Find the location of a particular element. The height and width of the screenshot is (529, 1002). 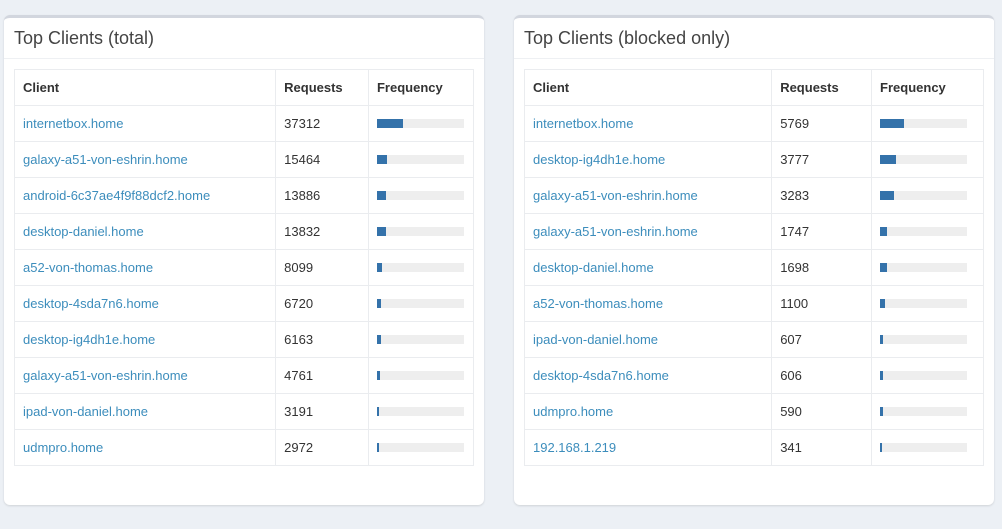

requests-column-header: Requests is located at coordinates (822, 87).